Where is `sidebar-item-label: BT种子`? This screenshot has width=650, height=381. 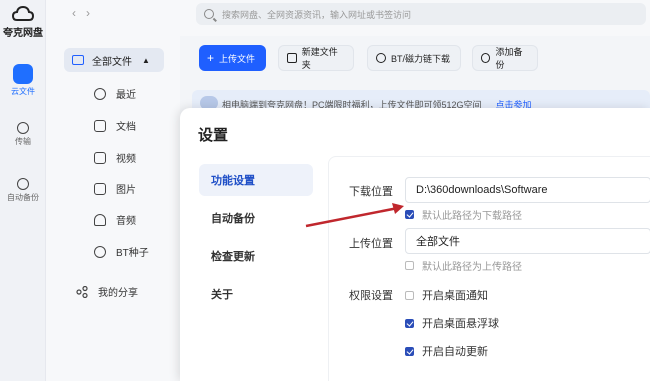 sidebar-item-label: BT种子 is located at coordinates (132, 253).